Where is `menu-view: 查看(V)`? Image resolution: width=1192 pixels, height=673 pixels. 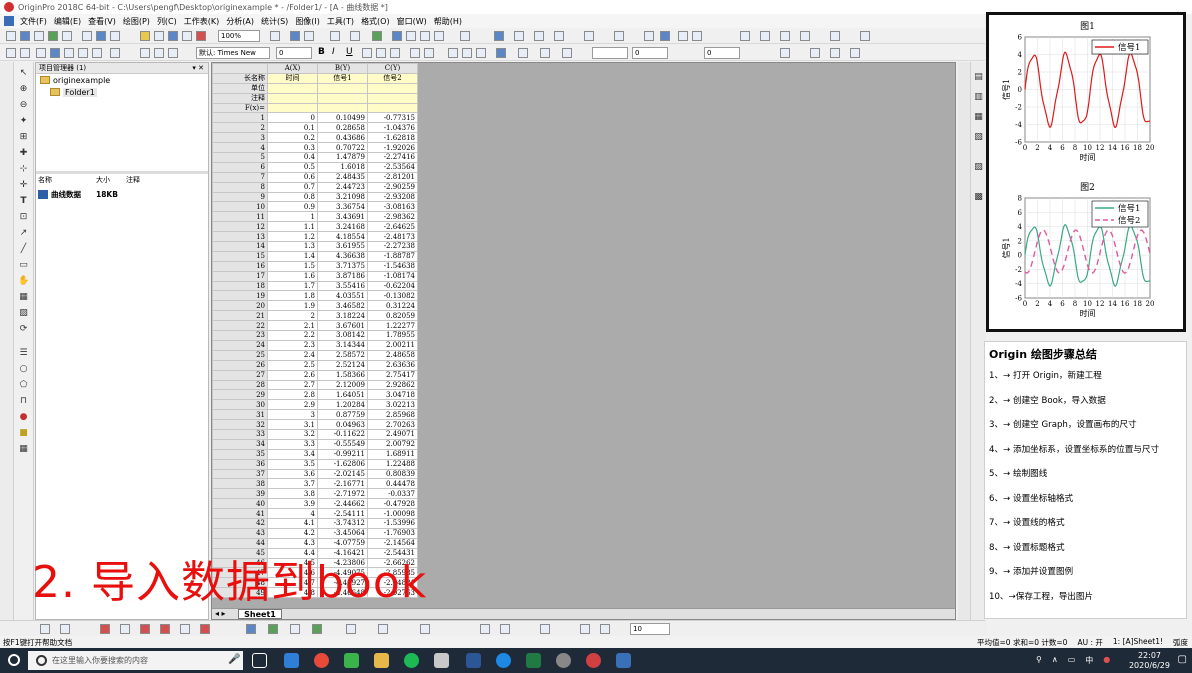 menu-view: 查看(V) is located at coordinates (102, 21).